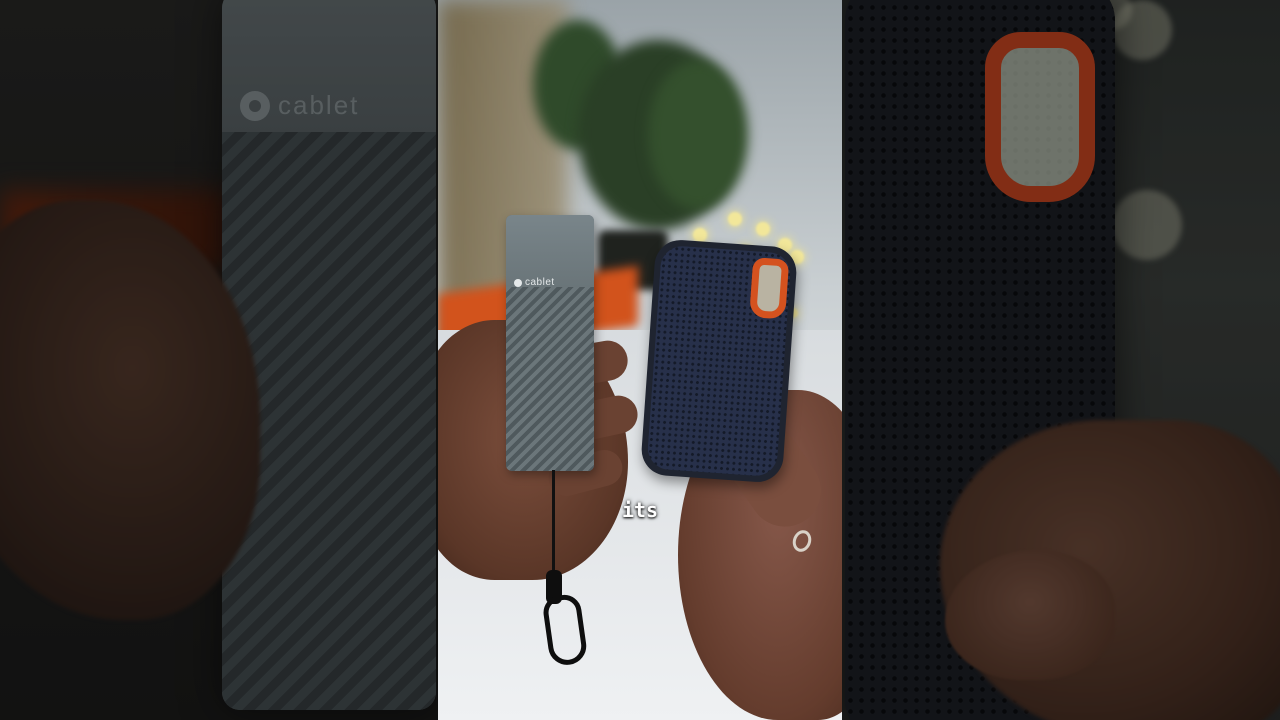 The width and height of the screenshot is (1280, 720). What do you see at coordinates (640, 510) in the screenshot?
I see `subtitle-caption: its` at bounding box center [640, 510].